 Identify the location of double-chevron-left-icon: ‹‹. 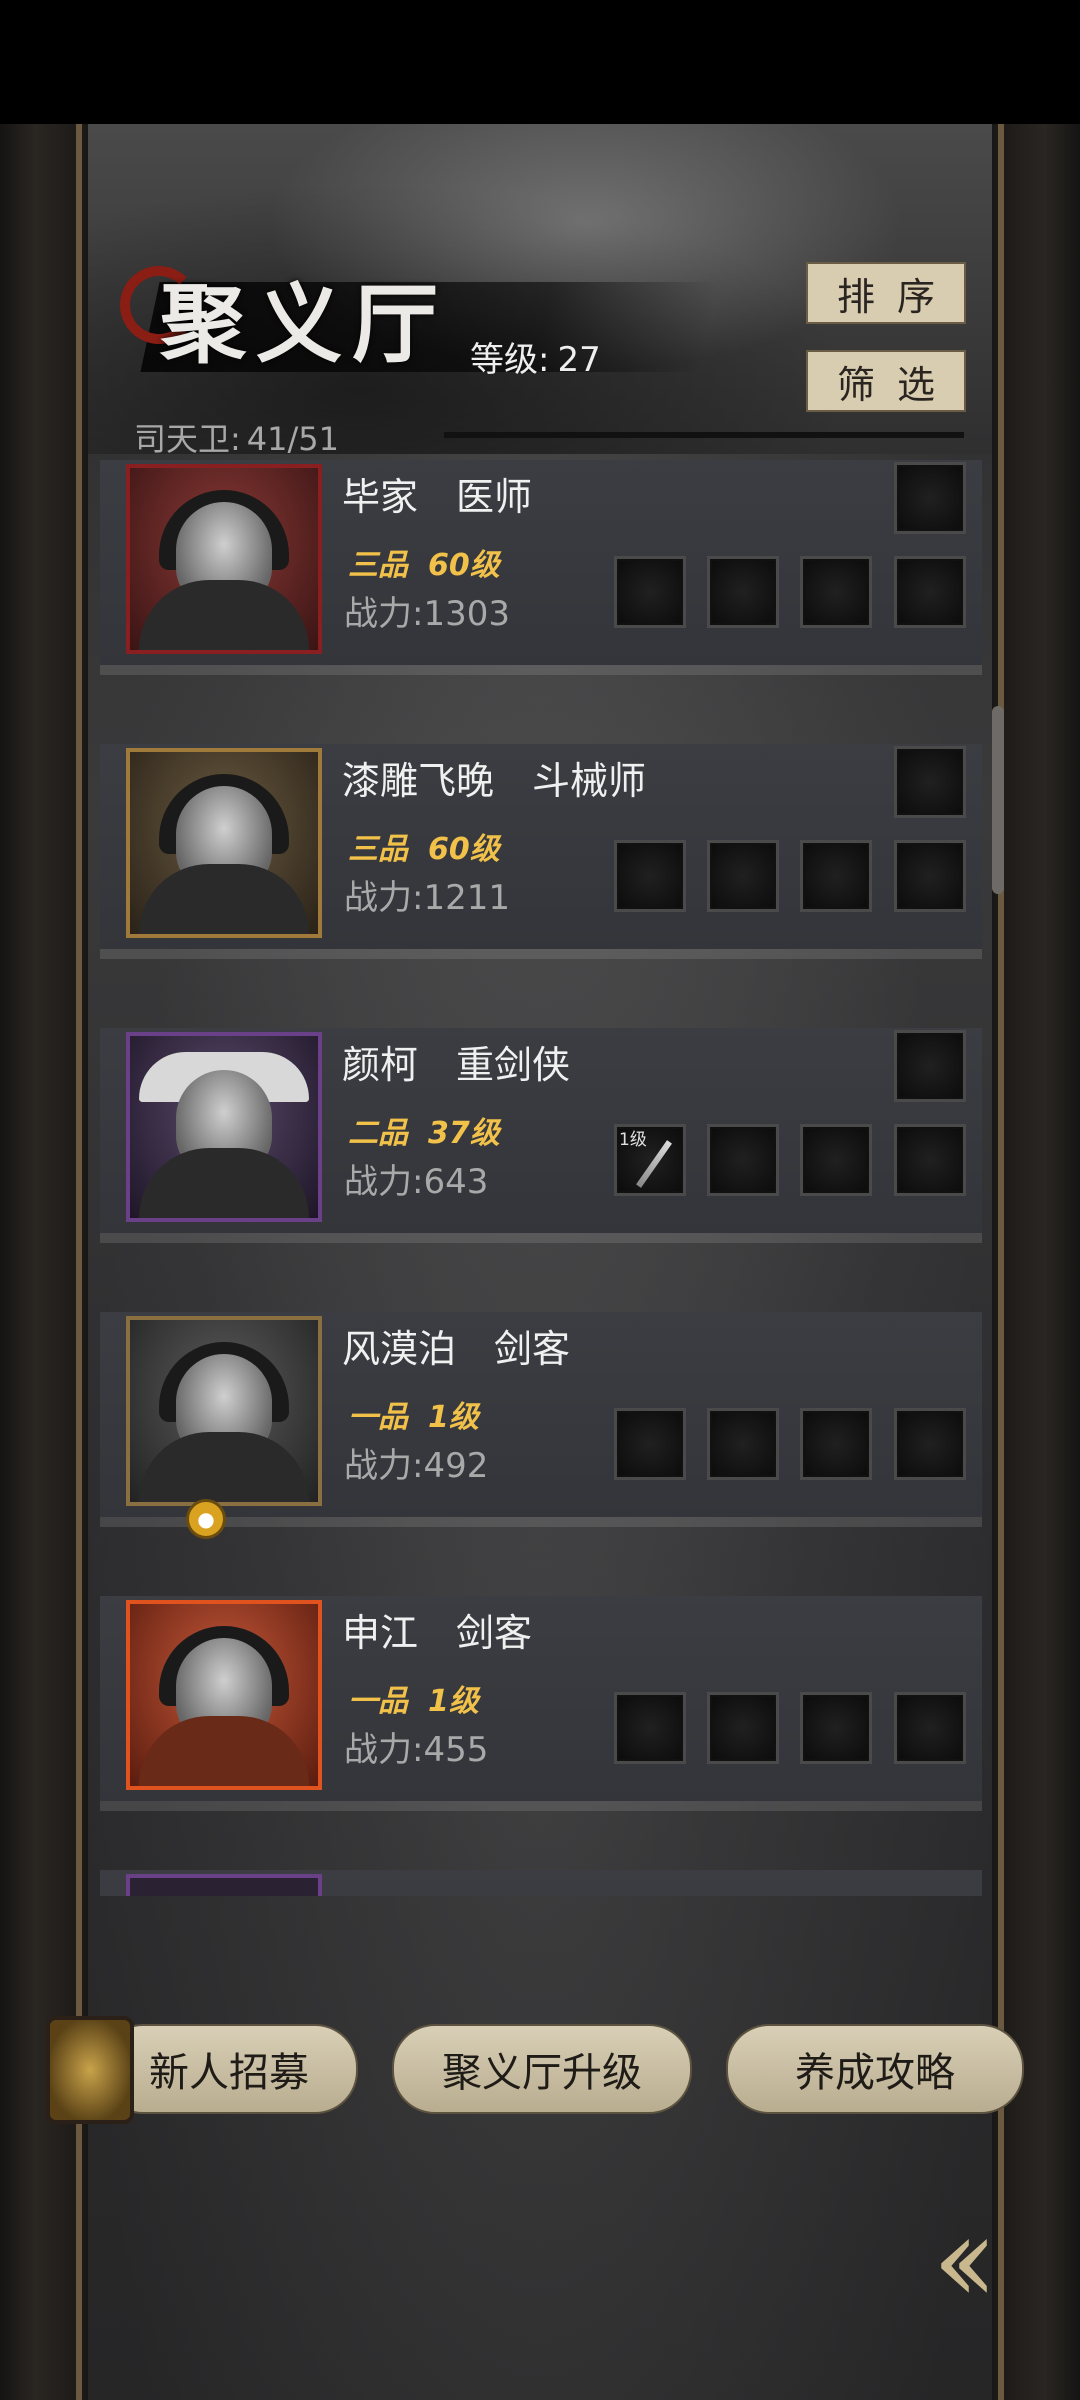
(950, 2260).